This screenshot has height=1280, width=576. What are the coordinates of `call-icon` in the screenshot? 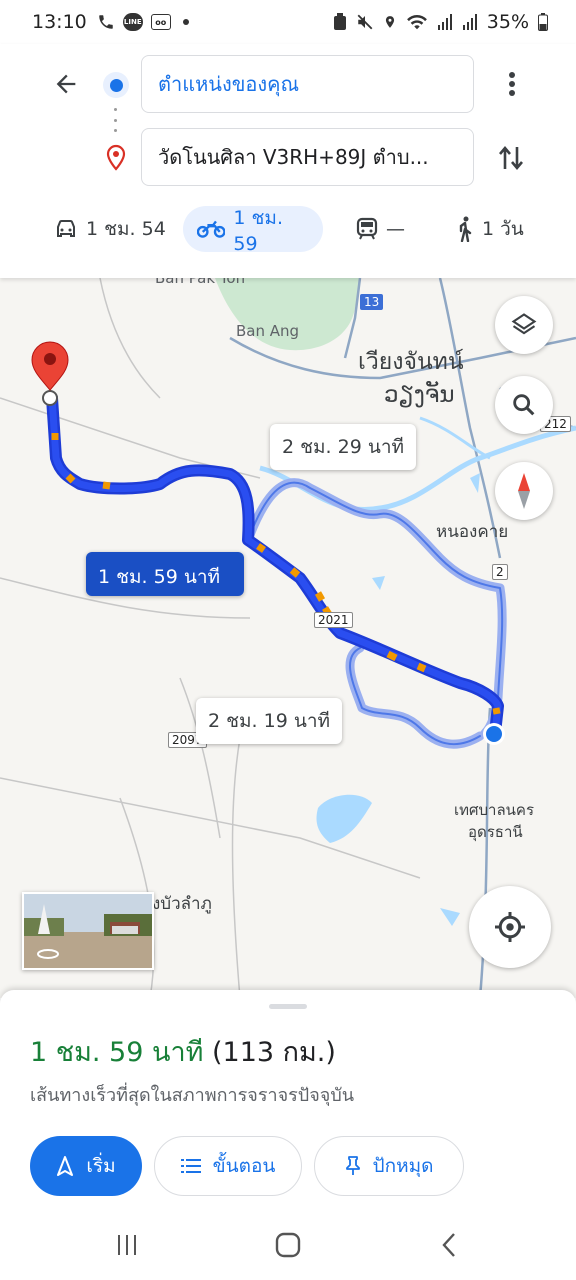 It's located at (106, 22).